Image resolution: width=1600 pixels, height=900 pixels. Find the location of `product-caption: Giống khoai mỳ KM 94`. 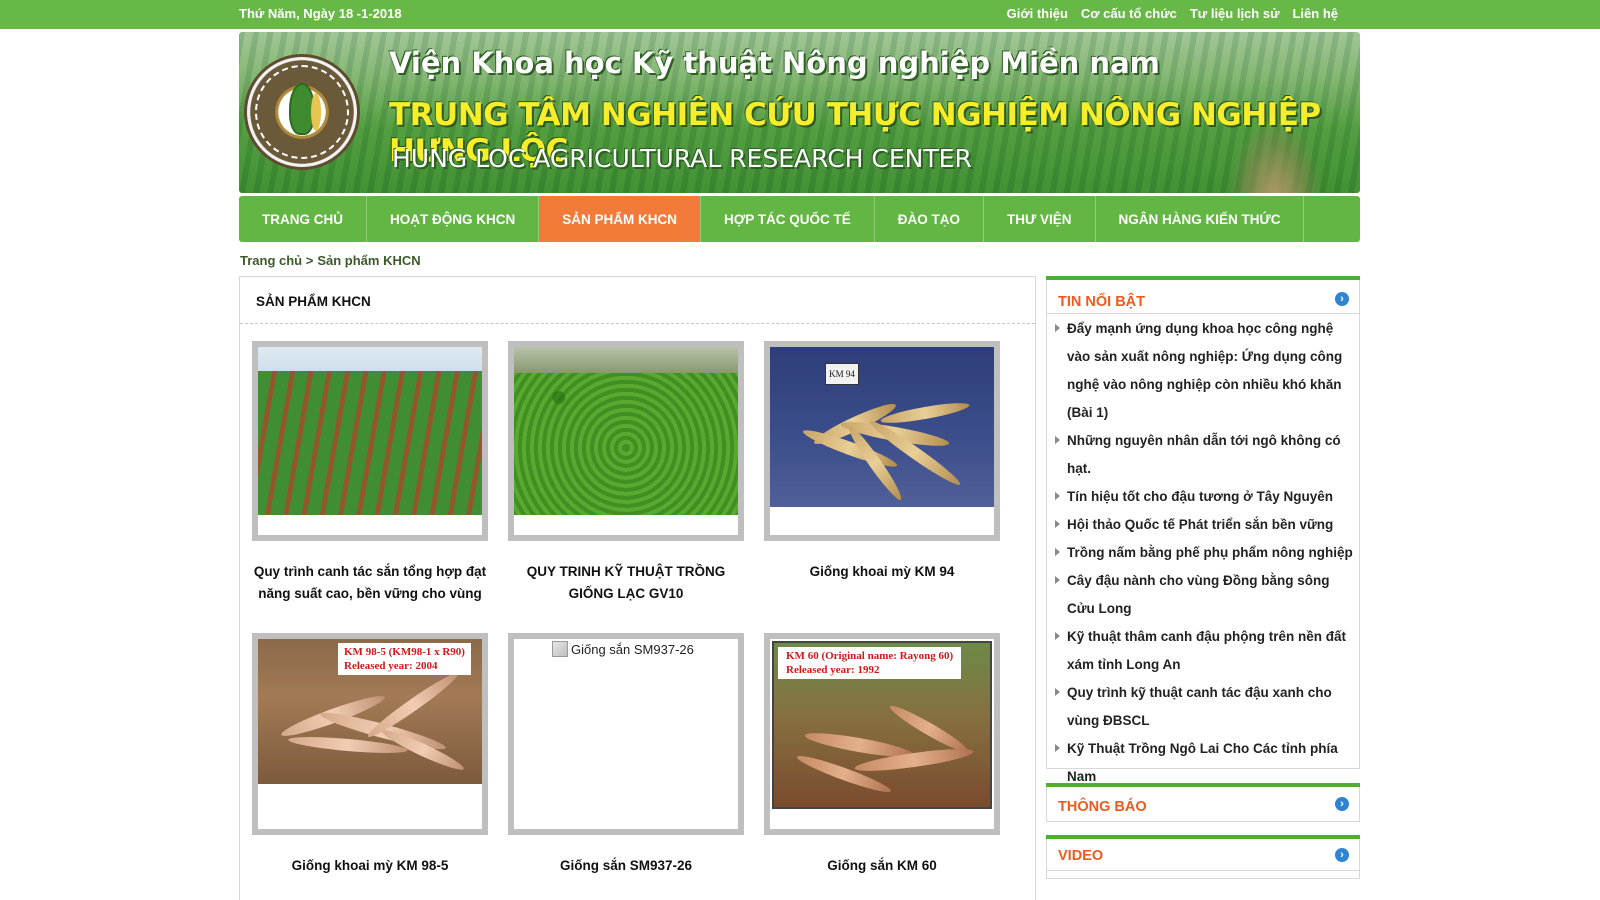

product-caption: Giống khoai mỳ KM 94 is located at coordinates (882, 572).